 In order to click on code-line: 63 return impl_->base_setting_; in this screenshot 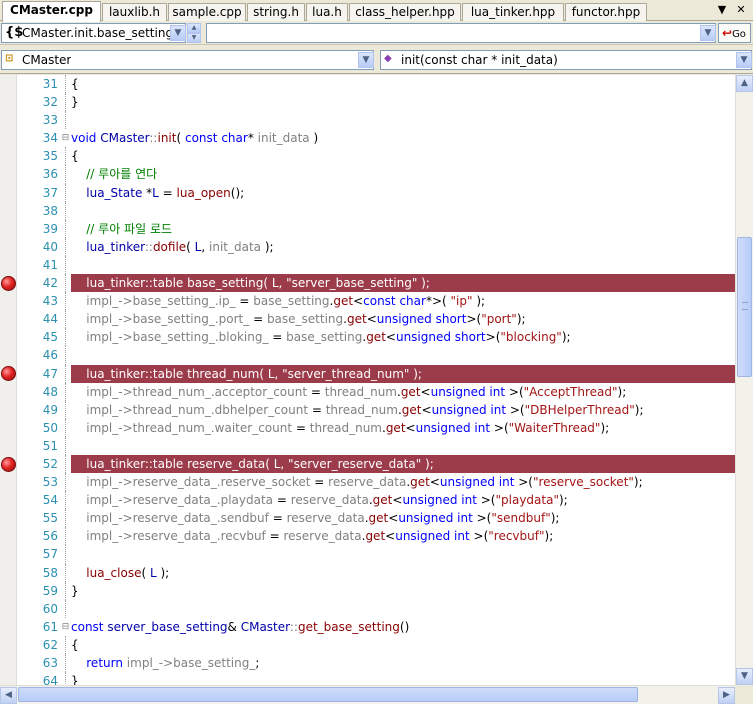, I will do `click(376, 663)`.